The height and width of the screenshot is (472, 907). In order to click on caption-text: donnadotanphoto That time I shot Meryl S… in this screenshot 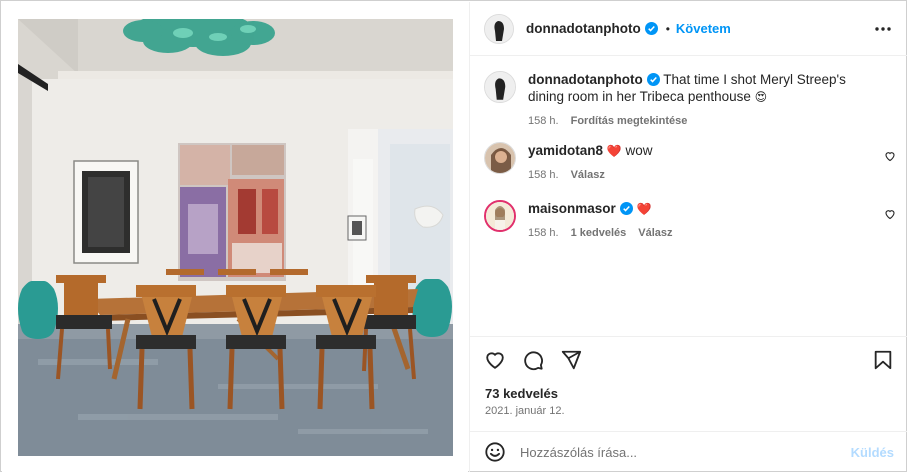, I will do `click(698, 88)`.